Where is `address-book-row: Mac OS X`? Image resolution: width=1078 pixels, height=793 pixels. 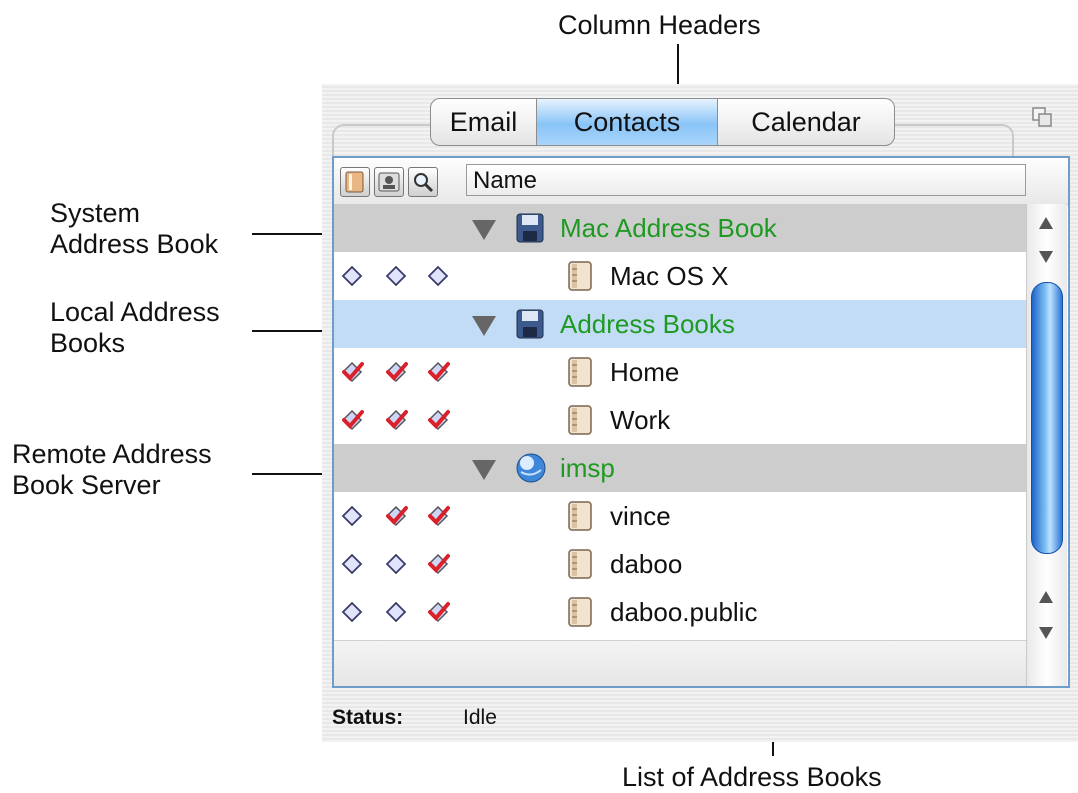
address-book-row: Mac OS X is located at coordinates (680, 276).